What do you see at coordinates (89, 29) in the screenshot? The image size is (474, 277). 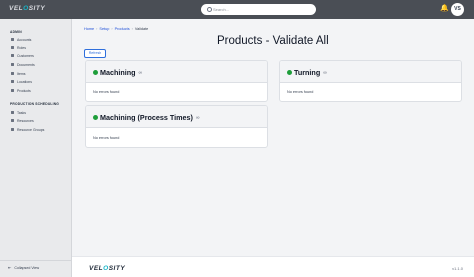 I see `breadcrumb-home: Home` at bounding box center [89, 29].